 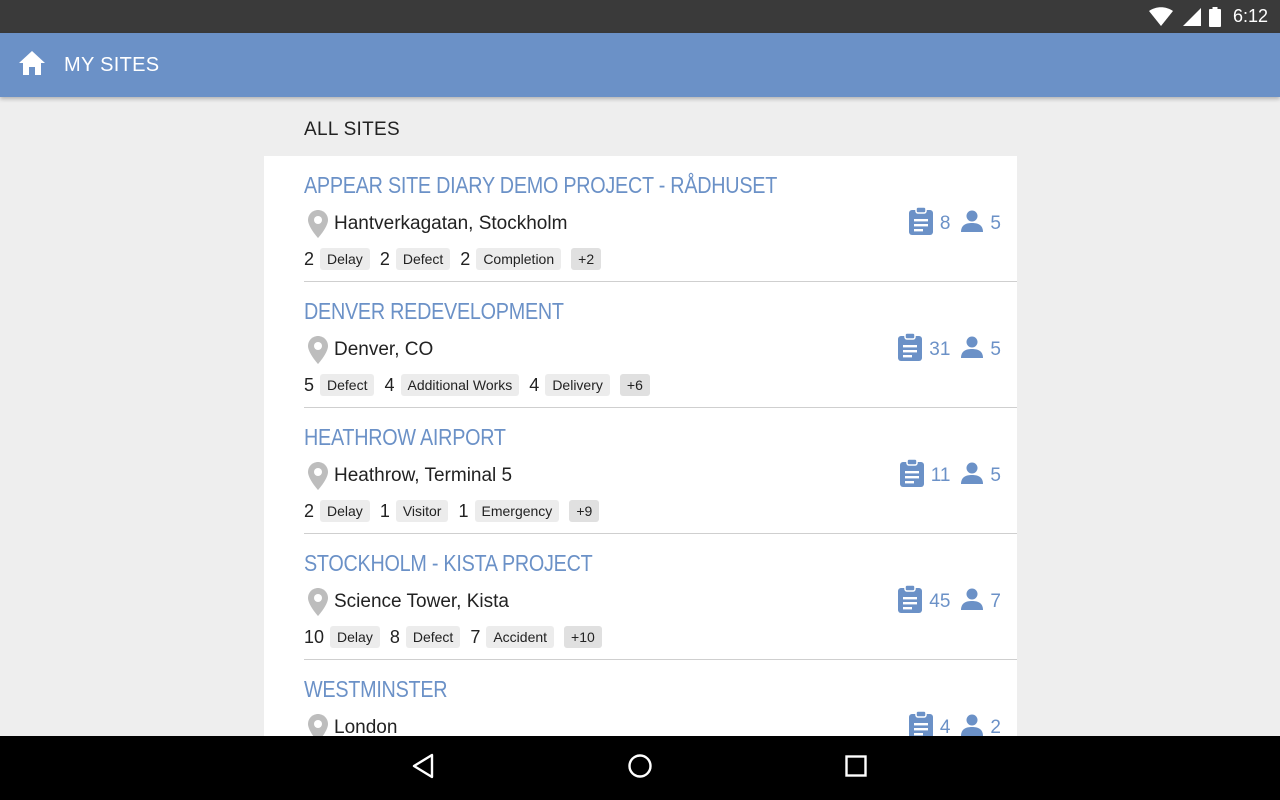 I want to click on site-tags: 5 Defect 4 Additional Works 4 Delivery +6, so click(x=477, y=385).